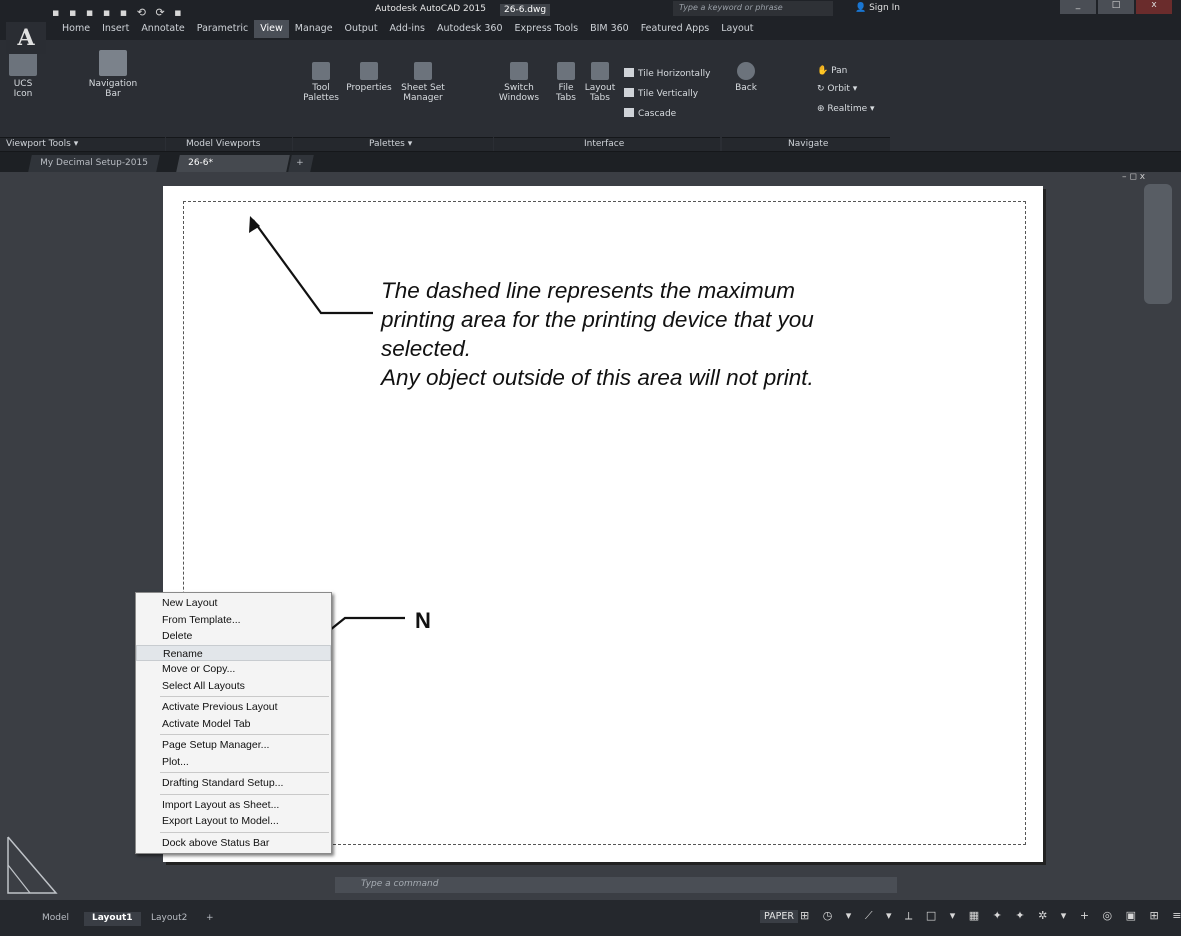  I want to click on tile-vertically-button: Tile Vertically, so click(661, 93).